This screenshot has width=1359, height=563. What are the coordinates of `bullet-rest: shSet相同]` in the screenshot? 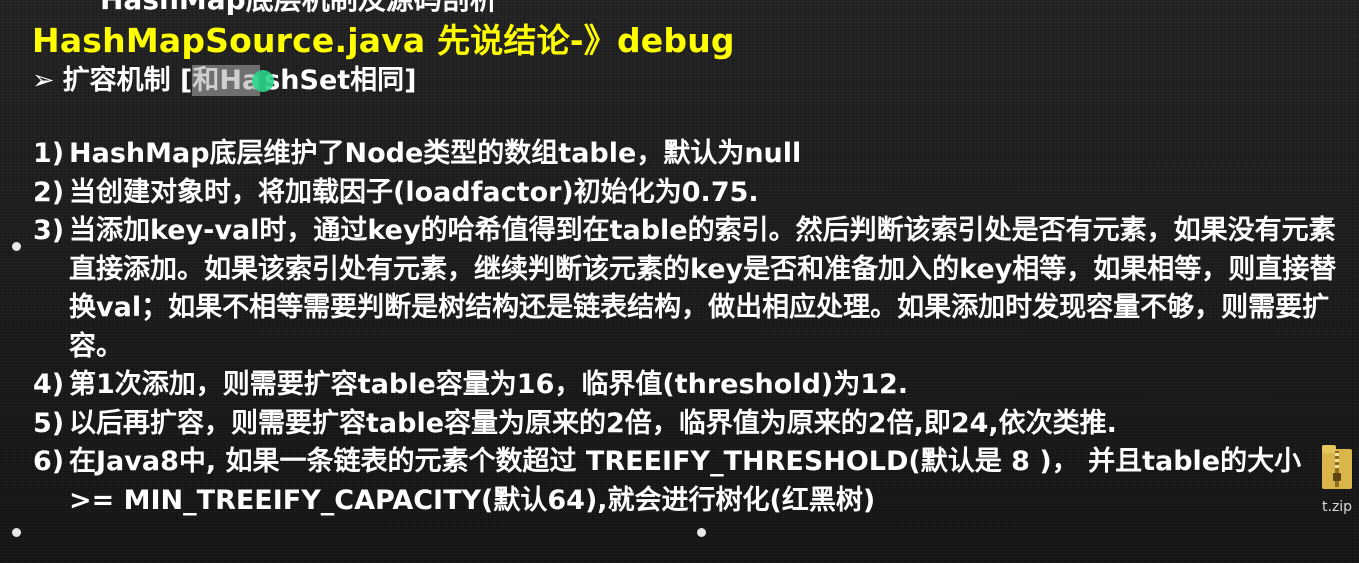 It's located at (340, 80).